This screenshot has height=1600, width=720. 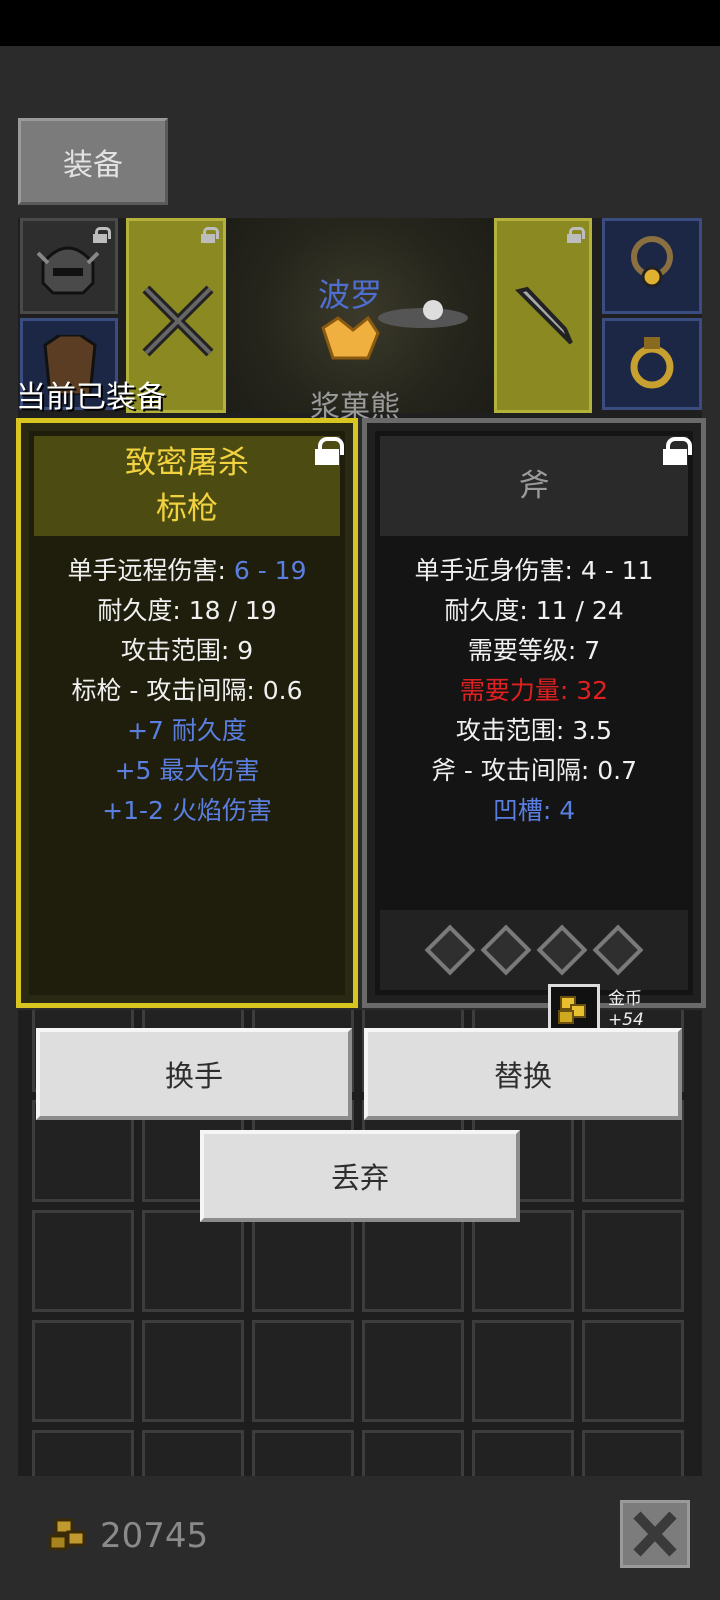 I want to click on stat-required-strength: 需要力量: 32, so click(x=534, y=690).